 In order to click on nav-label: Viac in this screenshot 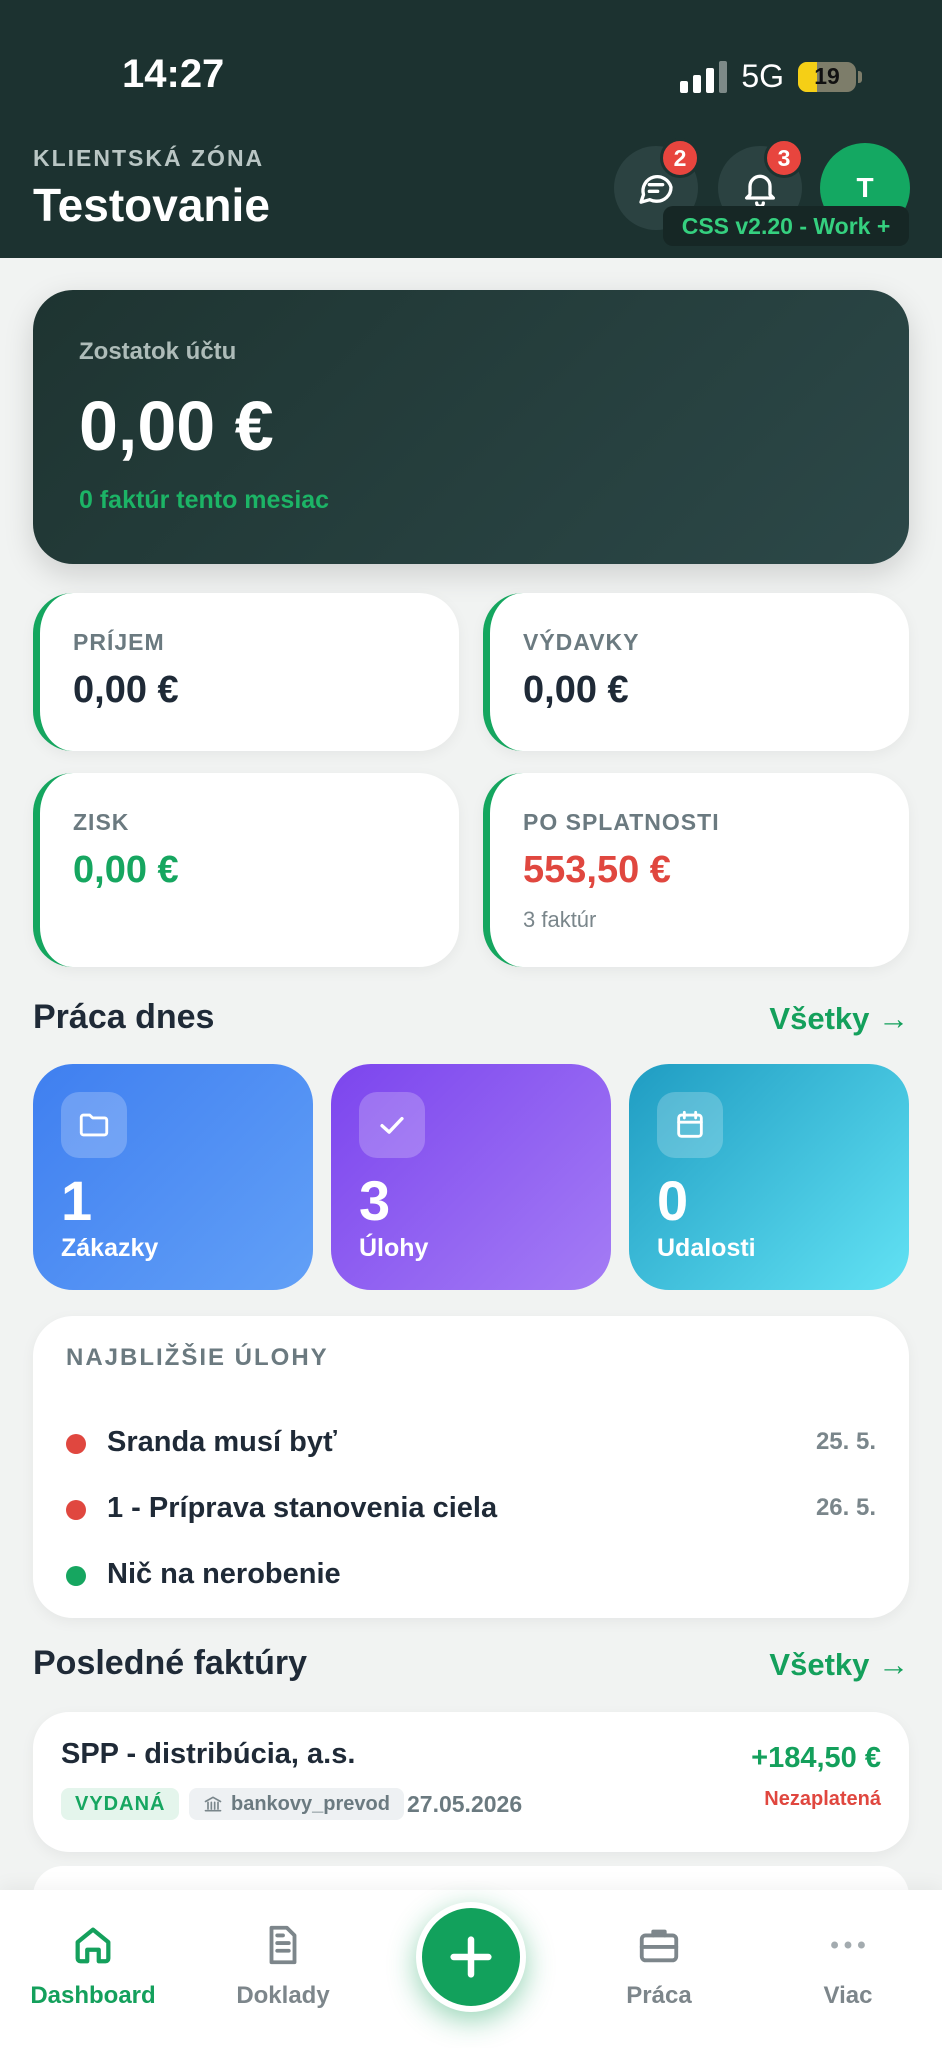, I will do `click(848, 1995)`.